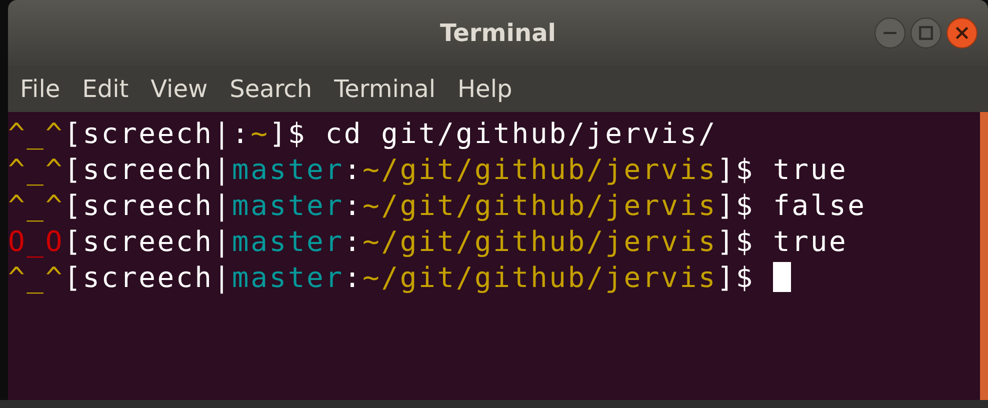 The image size is (988, 408). I want to click on terminal-text: [screech|:, so click(157, 133).